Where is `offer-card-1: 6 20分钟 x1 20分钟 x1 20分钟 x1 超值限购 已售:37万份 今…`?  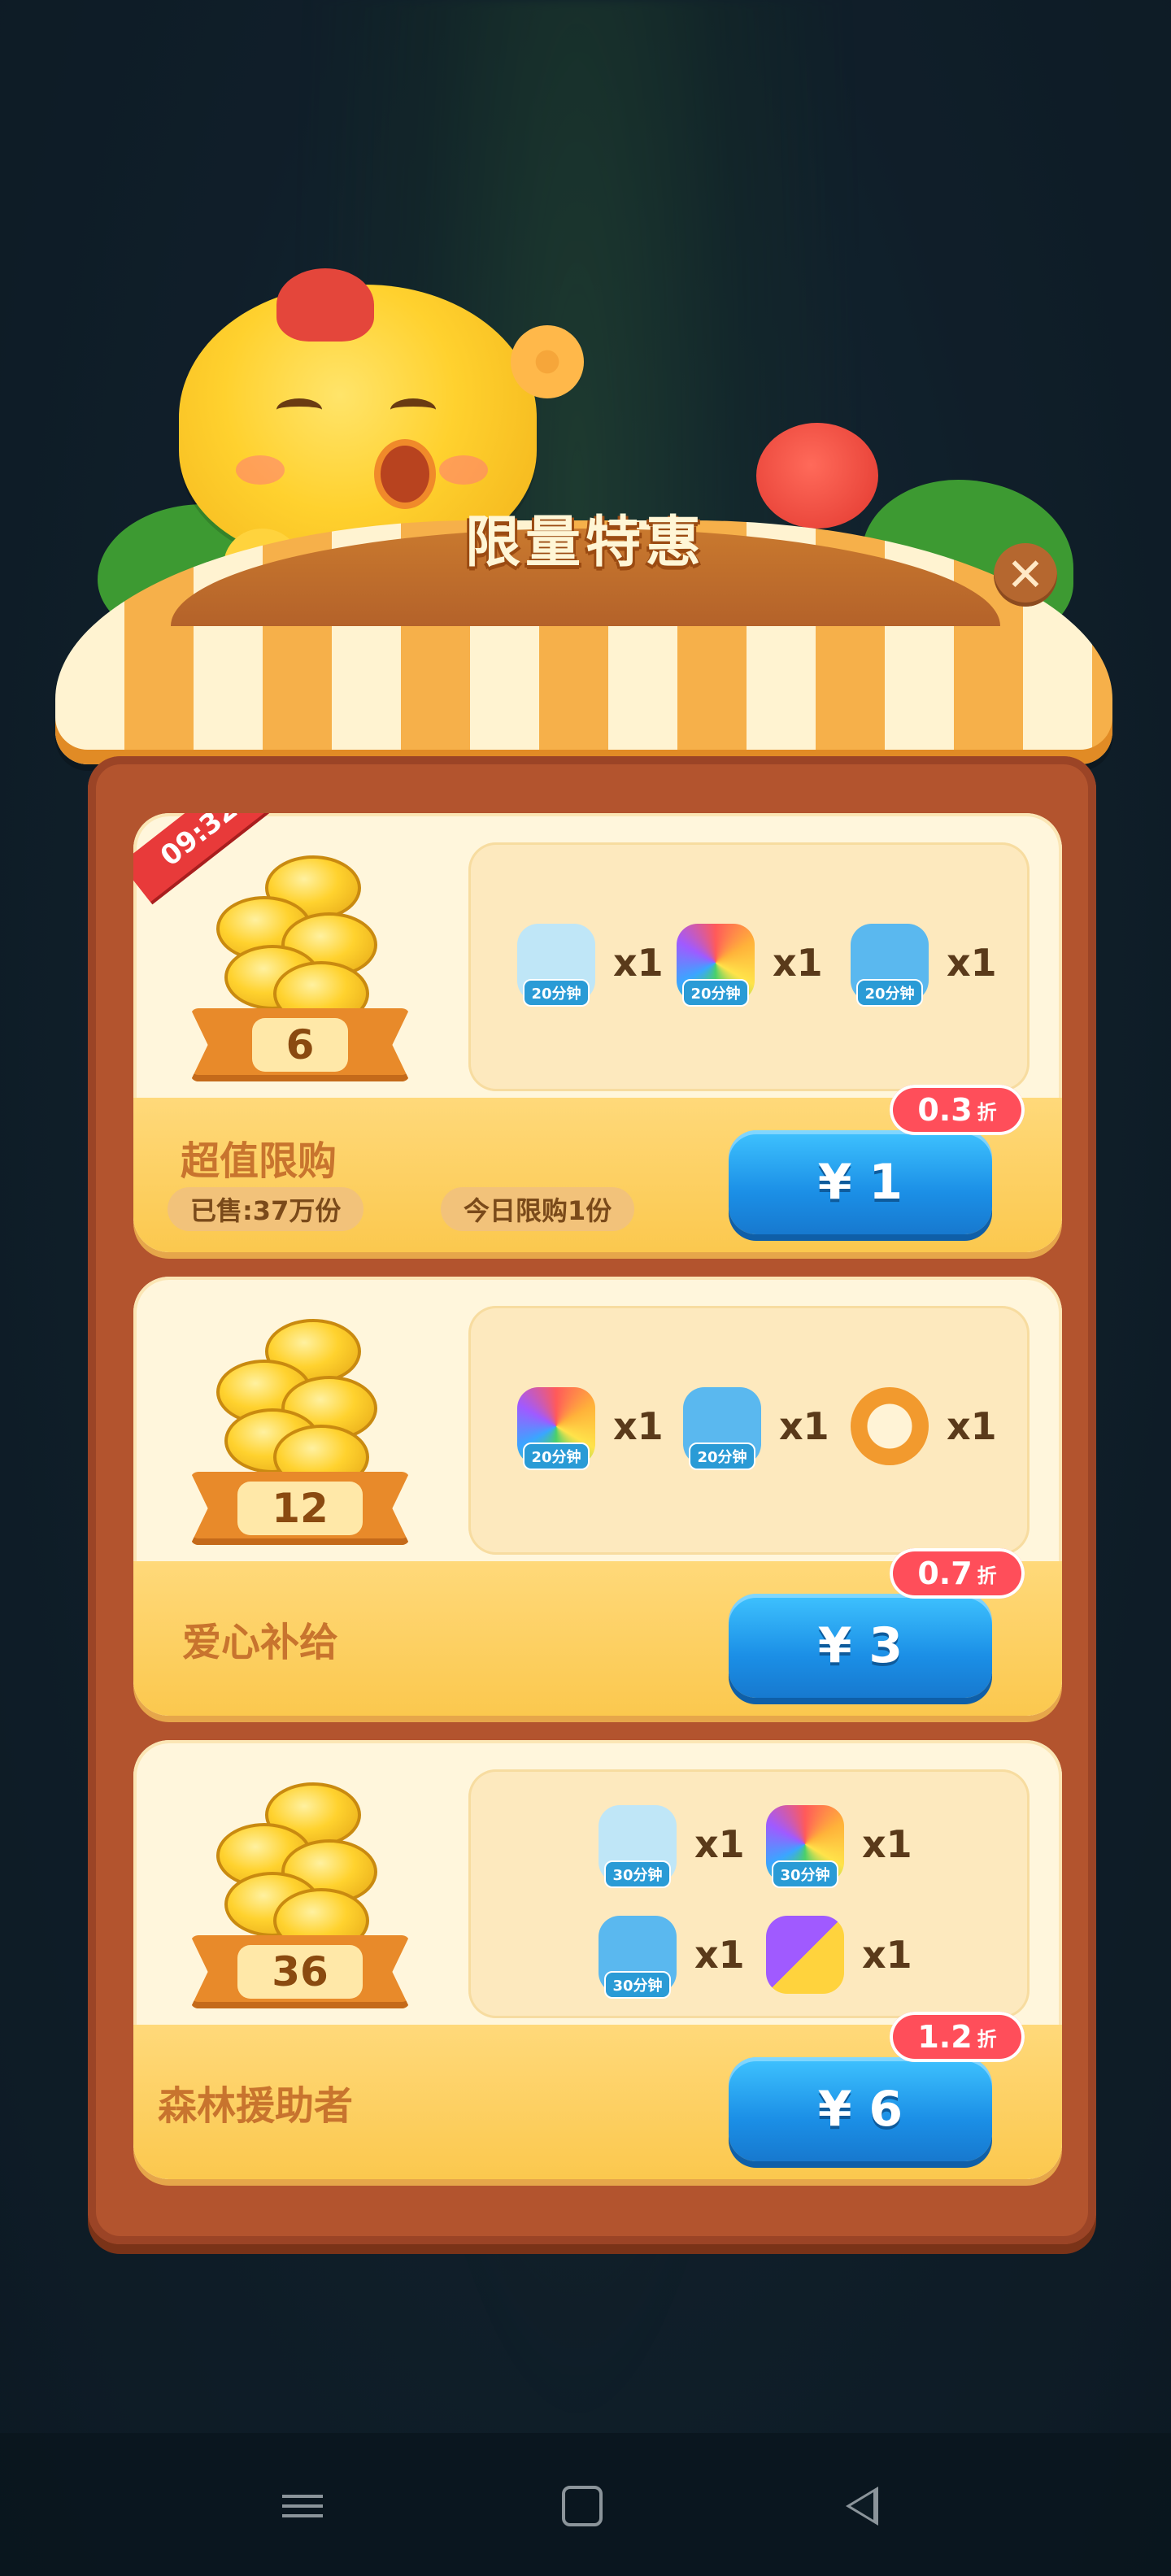
offer-card-1: 6 20分钟 x1 20分钟 x1 20分钟 x1 超值限购 已售:37万份 今… is located at coordinates (597, 1032).